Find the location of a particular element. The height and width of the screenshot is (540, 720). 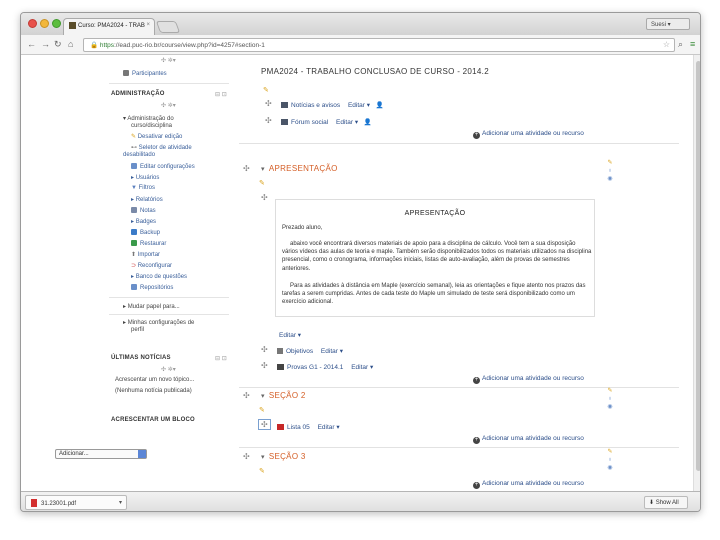

browser-tab: Curso: PMA2024 - TRAB × is located at coordinates (109, 26).